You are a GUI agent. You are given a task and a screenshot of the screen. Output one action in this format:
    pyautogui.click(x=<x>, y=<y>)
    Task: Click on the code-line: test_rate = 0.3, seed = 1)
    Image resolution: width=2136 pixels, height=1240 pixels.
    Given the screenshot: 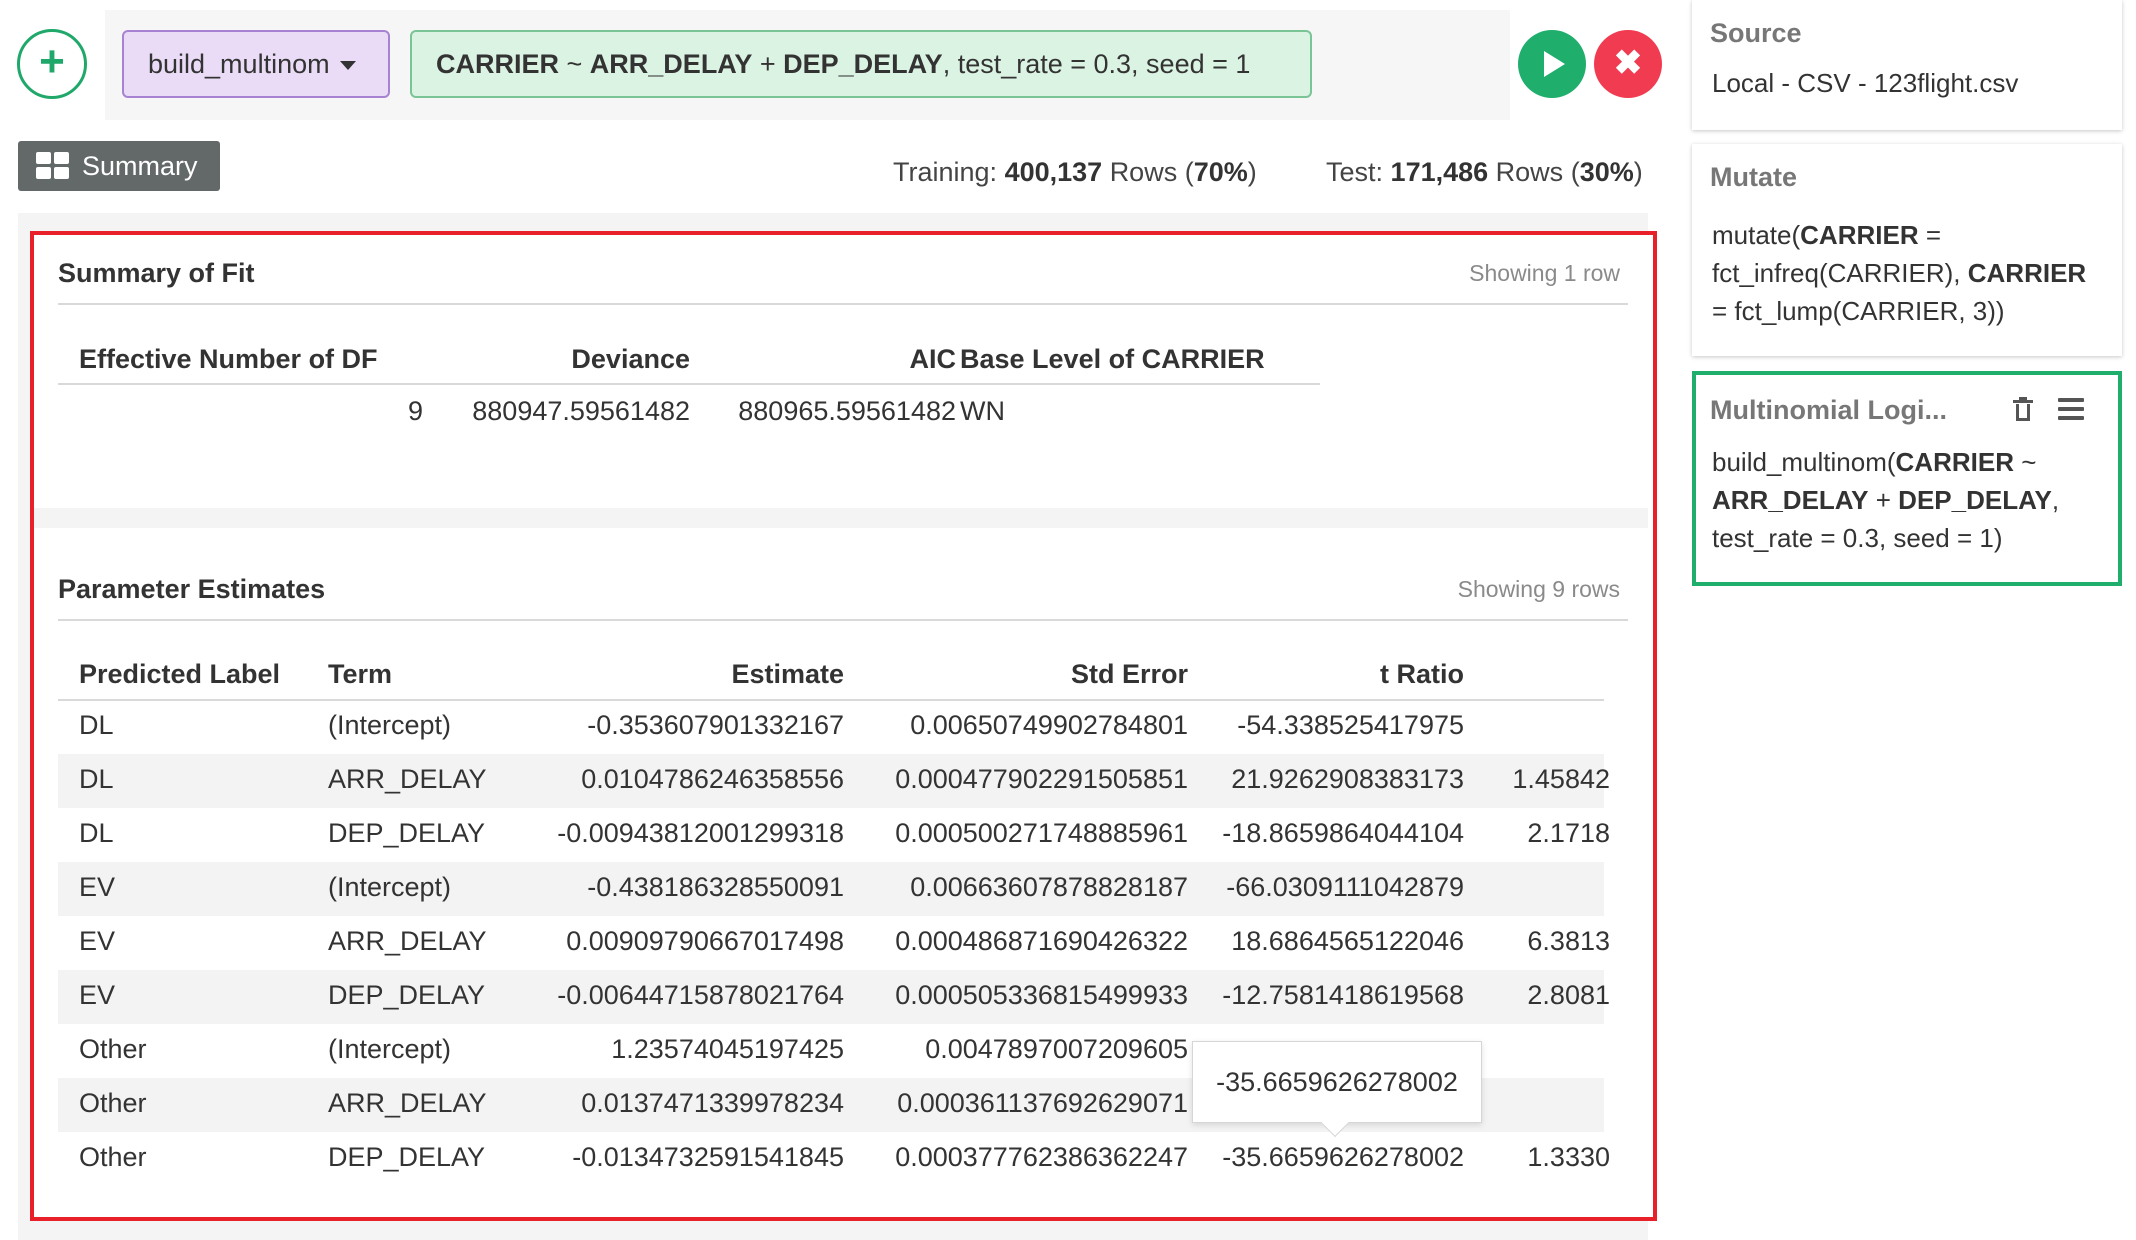 What is the action you would take?
    pyautogui.click(x=1885, y=538)
    